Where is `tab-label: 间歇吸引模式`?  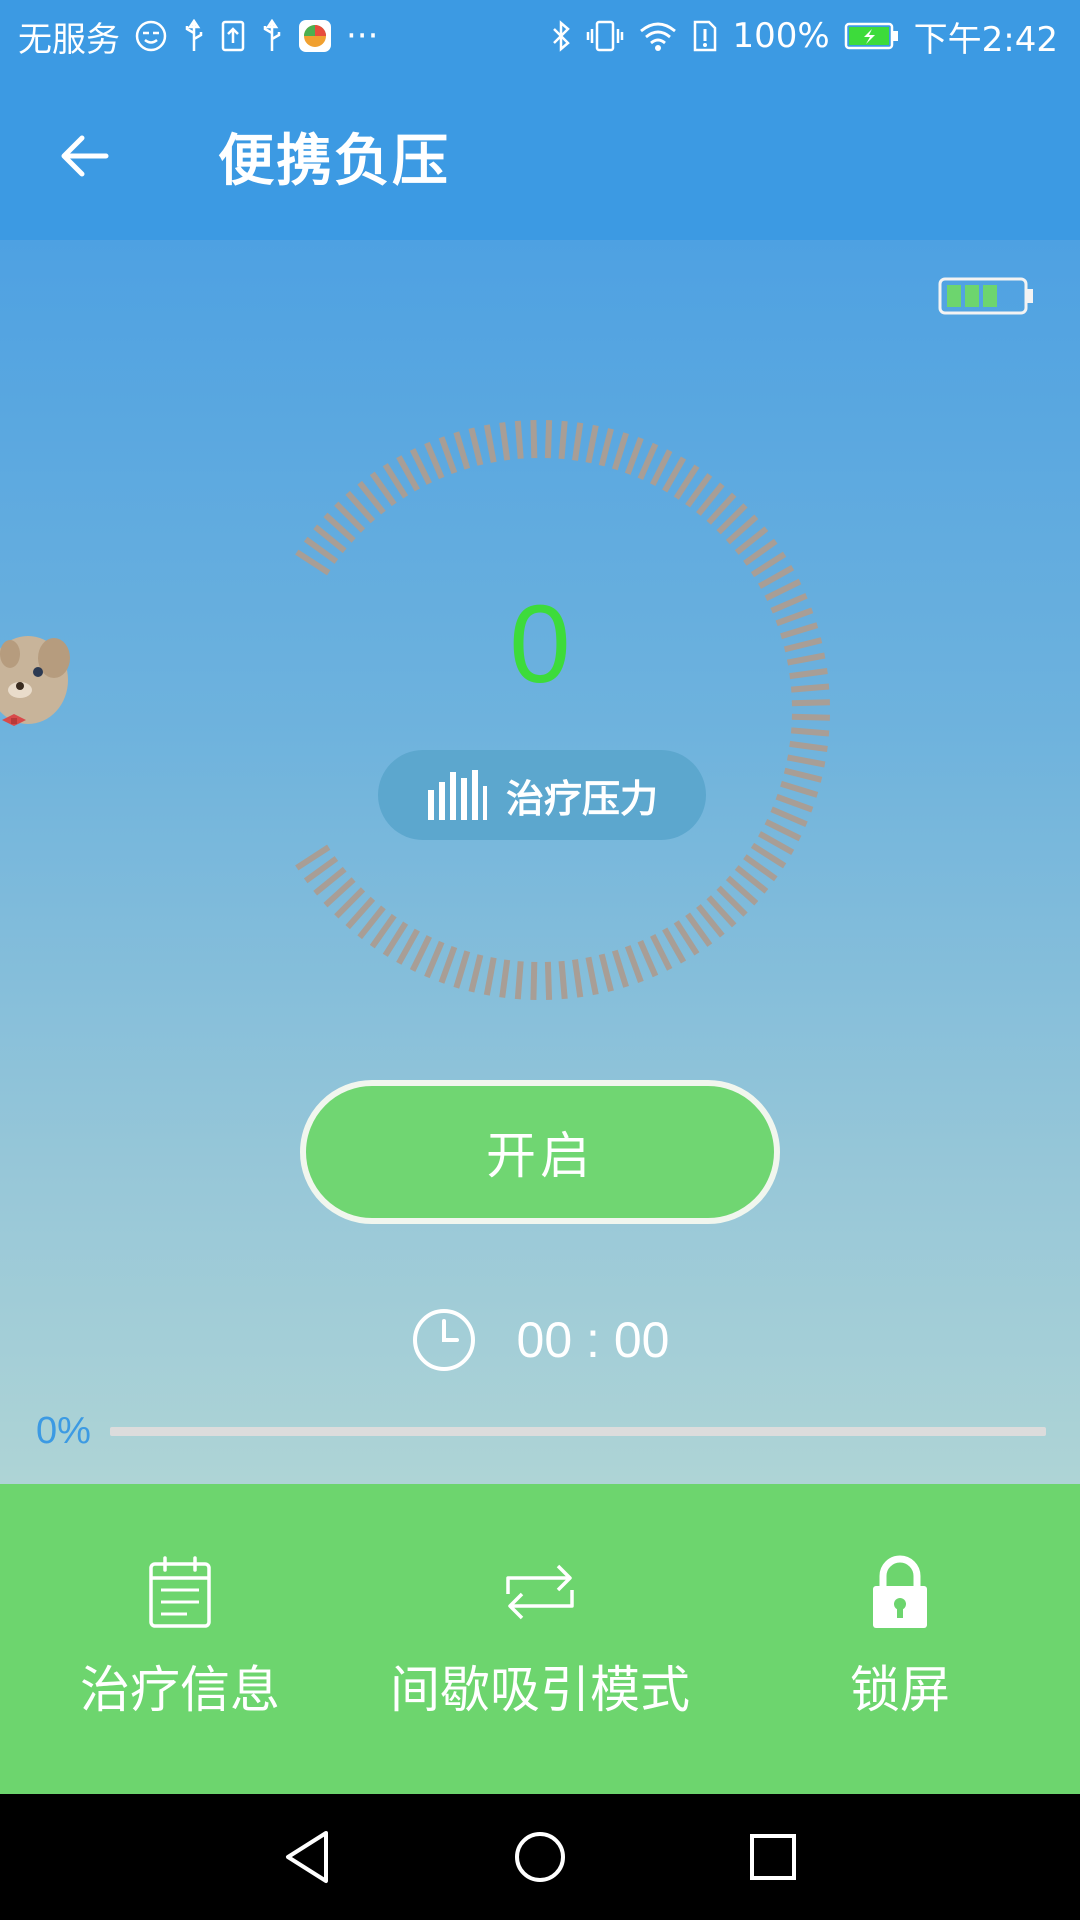
tab-label: 间歇吸引模式 is located at coordinates (540, 1690).